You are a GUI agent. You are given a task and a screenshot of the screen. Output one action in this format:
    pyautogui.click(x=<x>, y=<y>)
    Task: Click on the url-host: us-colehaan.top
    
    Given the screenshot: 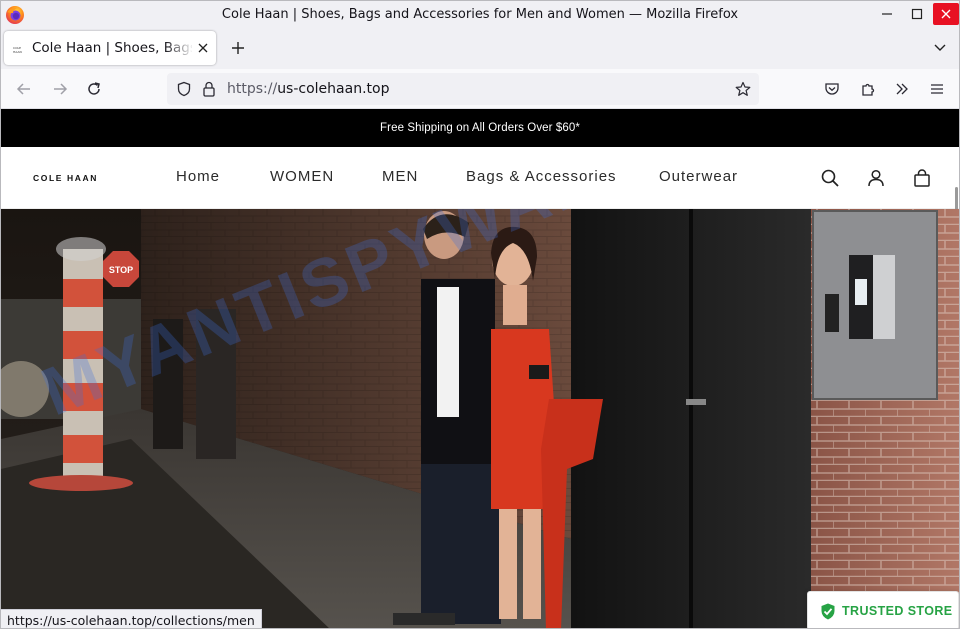 What is the action you would take?
    pyautogui.click(x=333, y=89)
    